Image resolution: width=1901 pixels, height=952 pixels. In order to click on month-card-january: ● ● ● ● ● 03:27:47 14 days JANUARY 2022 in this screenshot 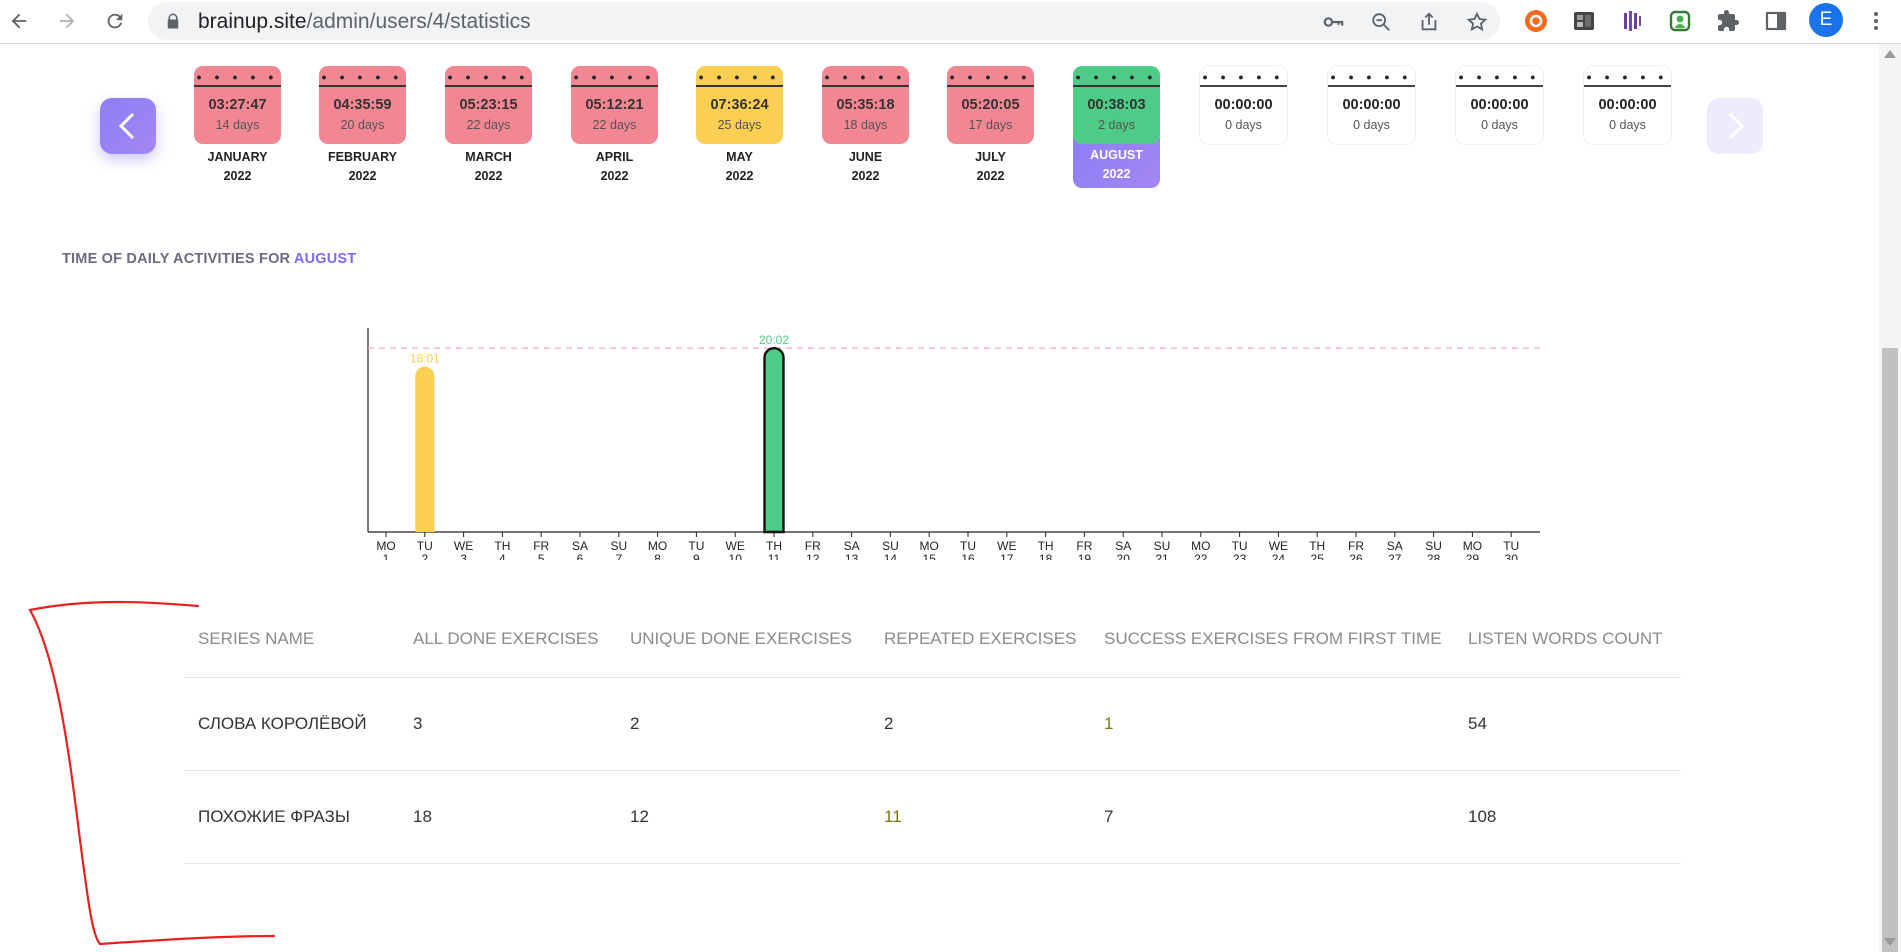, I will do `click(237, 126)`.